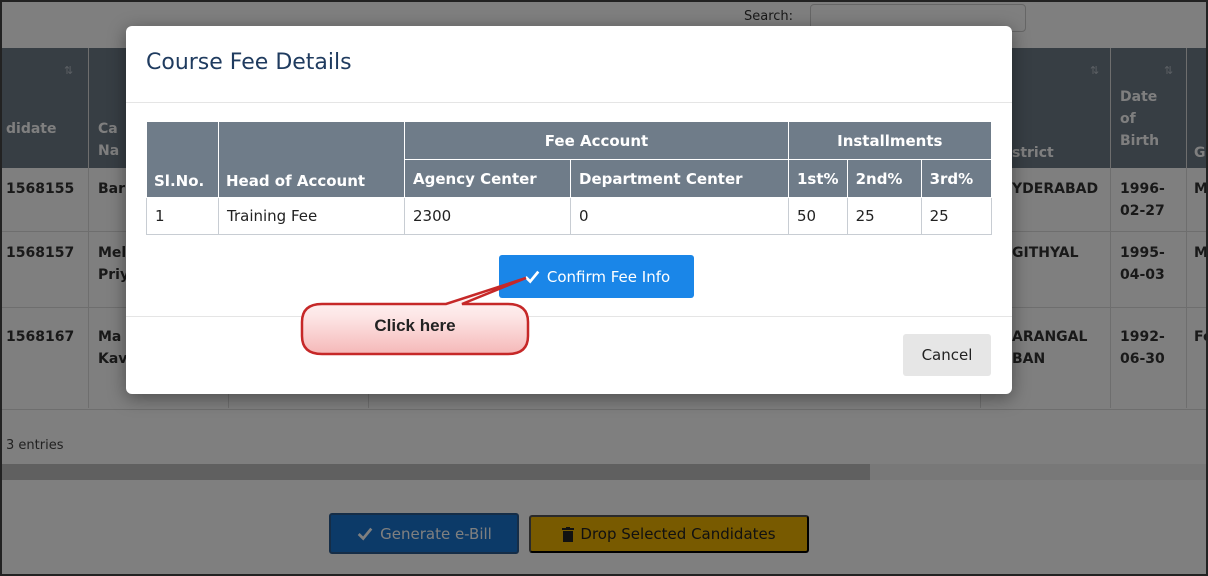 This screenshot has width=1208, height=576. Describe the element at coordinates (956, 216) in the screenshot. I see `installment-3-cell: 25` at that location.